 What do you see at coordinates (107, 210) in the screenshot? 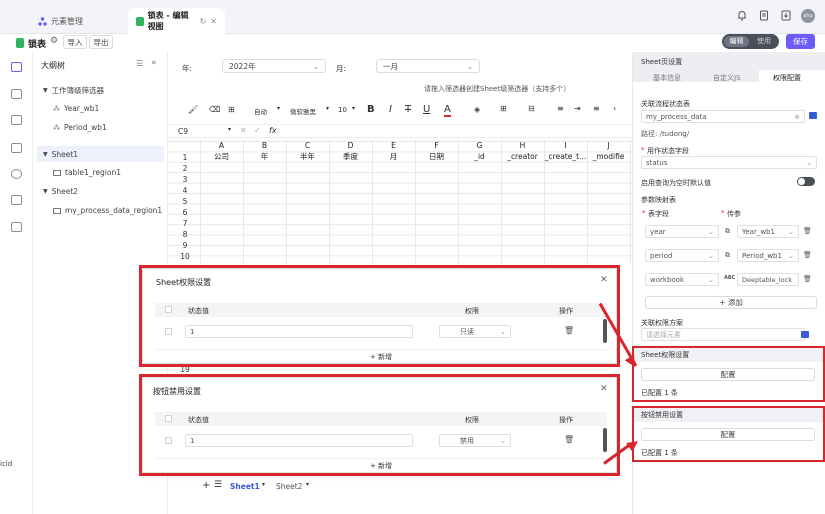
I see `tree-node-process-region: my_process_data_region1` at bounding box center [107, 210].